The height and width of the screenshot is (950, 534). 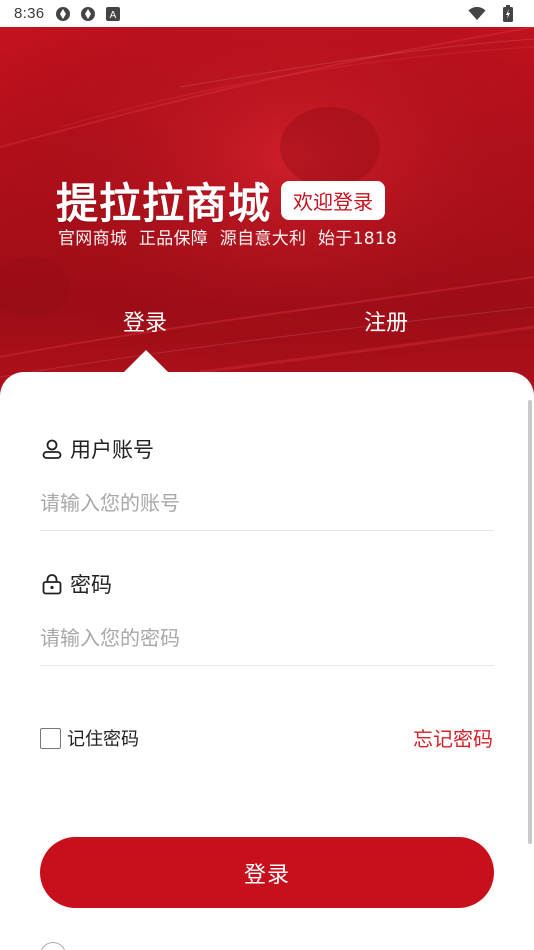 What do you see at coordinates (267, 503) in the screenshot?
I see `account-input` at bounding box center [267, 503].